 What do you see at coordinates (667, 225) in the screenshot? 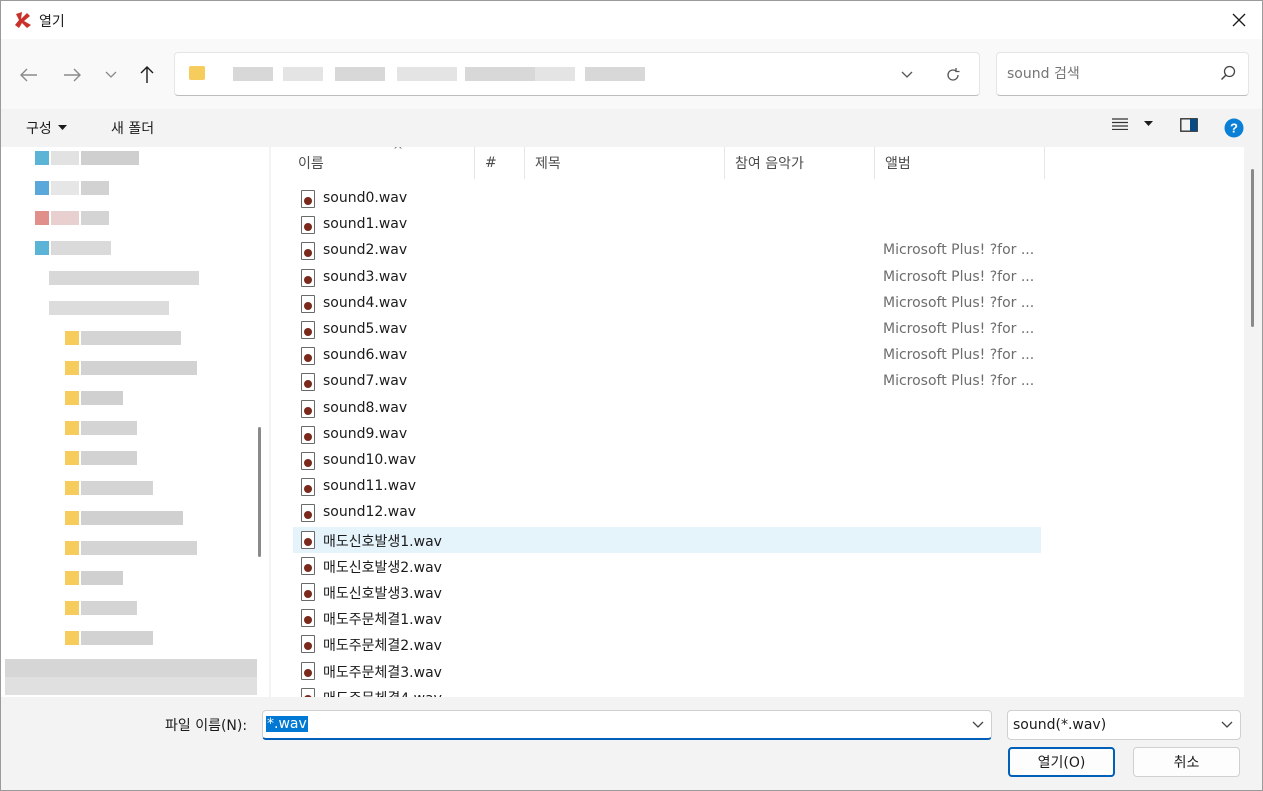
I see `file-row: sound1.wav` at bounding box center [667, 225].